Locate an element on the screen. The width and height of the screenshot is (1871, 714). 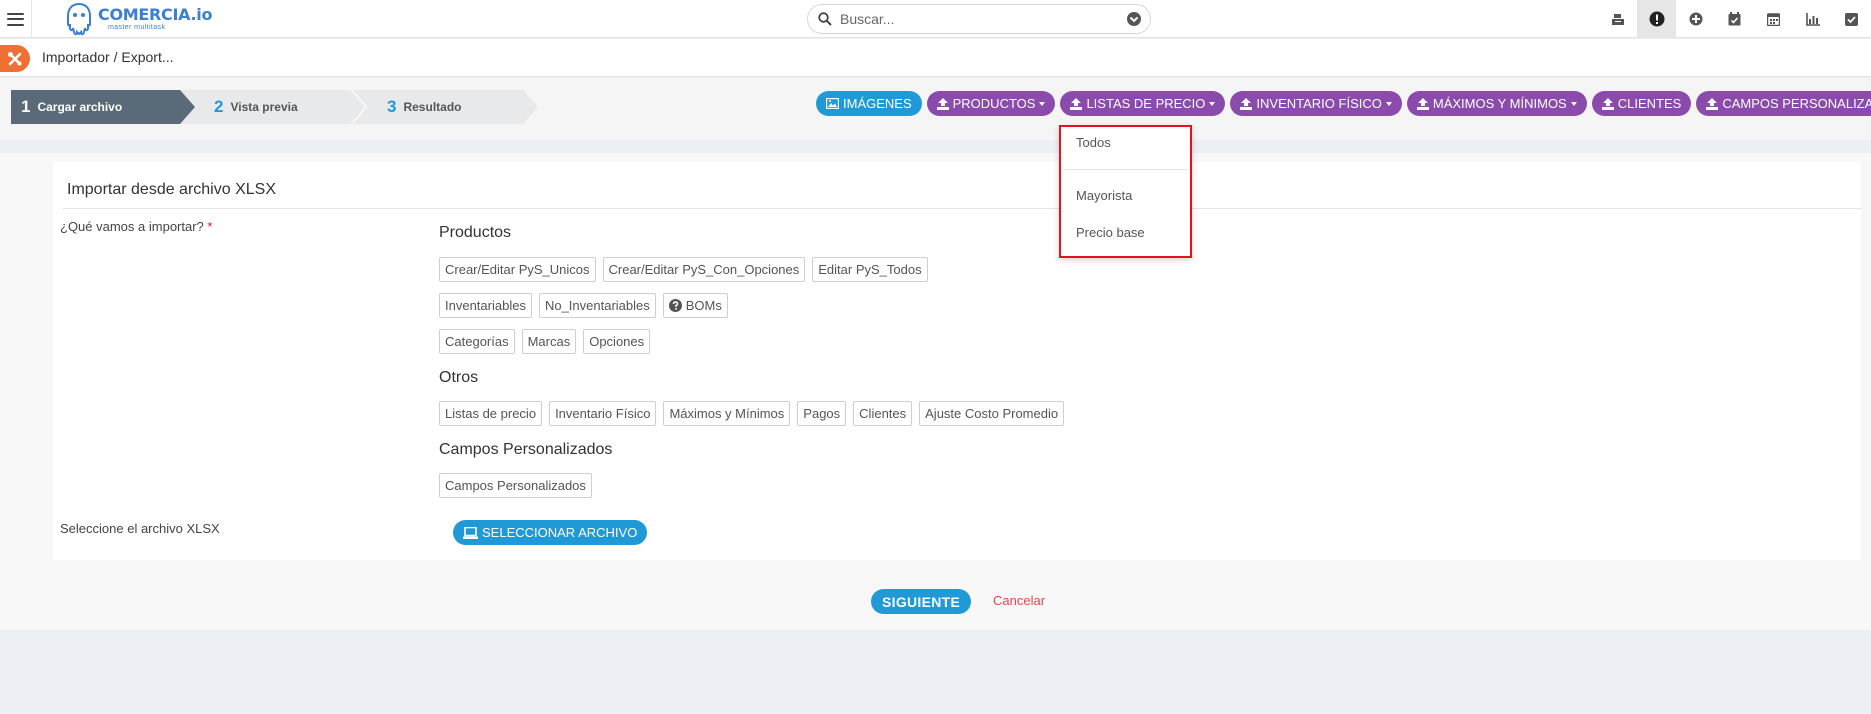
productos-row-2: Inventariables No_Inventariables BOMs is located at coordinates (583, 305).